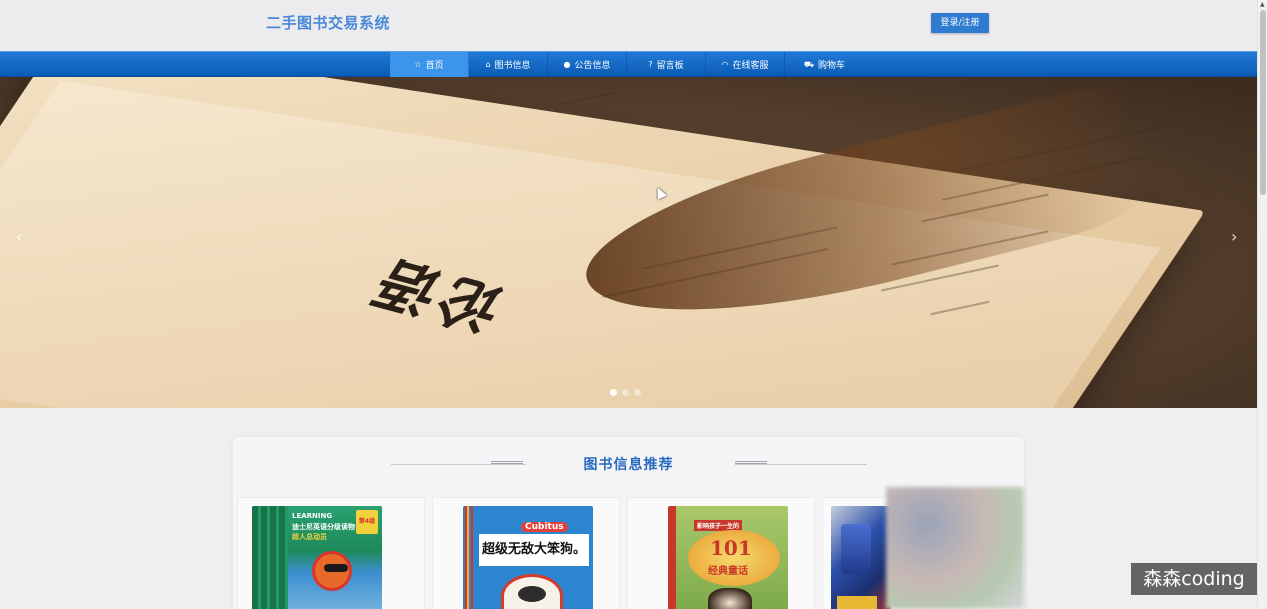  What do you see at coordinates (534, 550) in the screenshot?
I see `cover-title: 超级无敌大笨狗。` at bounding box center [534, 550].